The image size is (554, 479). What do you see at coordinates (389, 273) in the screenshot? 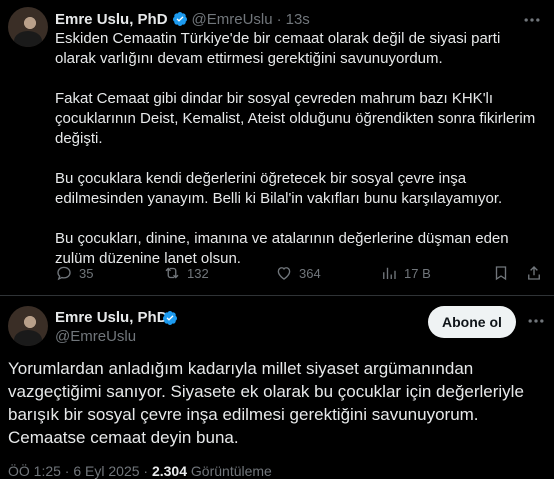
I see `analytics-icon` at bounding box center [389, 273].